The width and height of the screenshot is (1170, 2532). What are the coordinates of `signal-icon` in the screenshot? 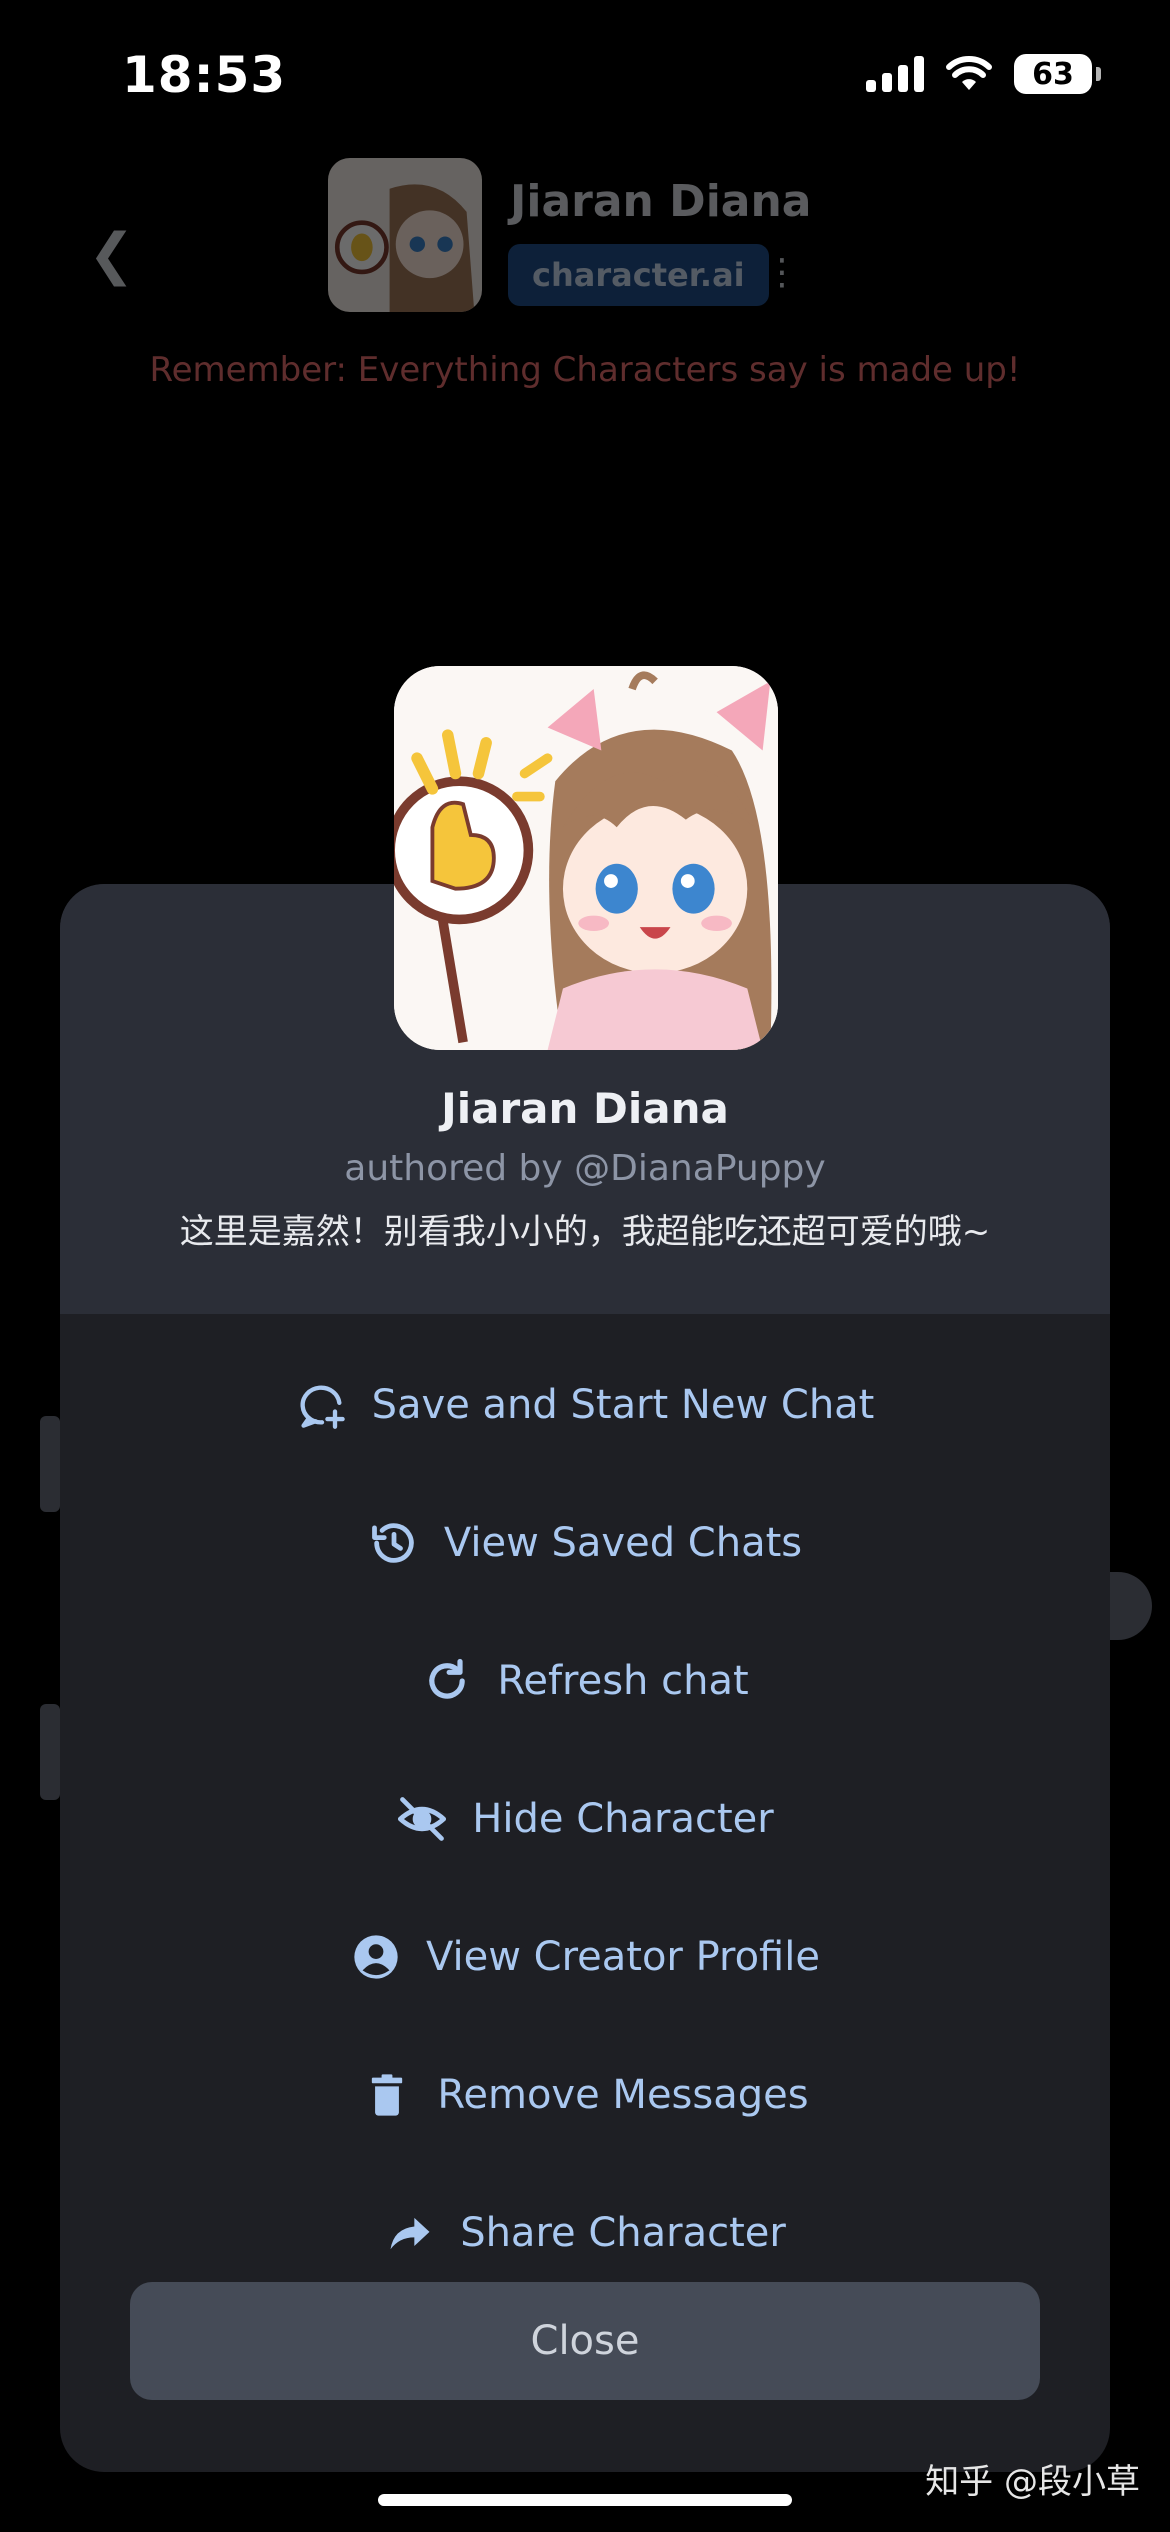 It's located at (895, 74).